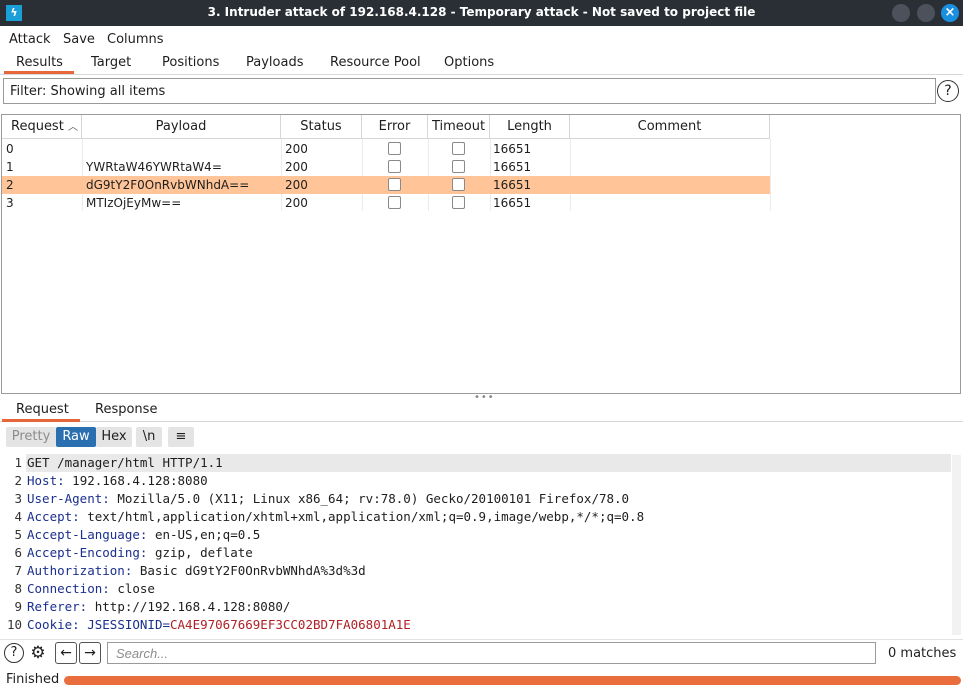  What do you see at coordinates (491, 653) in the screenshot?
I see `search-input` at bounding box center [491, 653].